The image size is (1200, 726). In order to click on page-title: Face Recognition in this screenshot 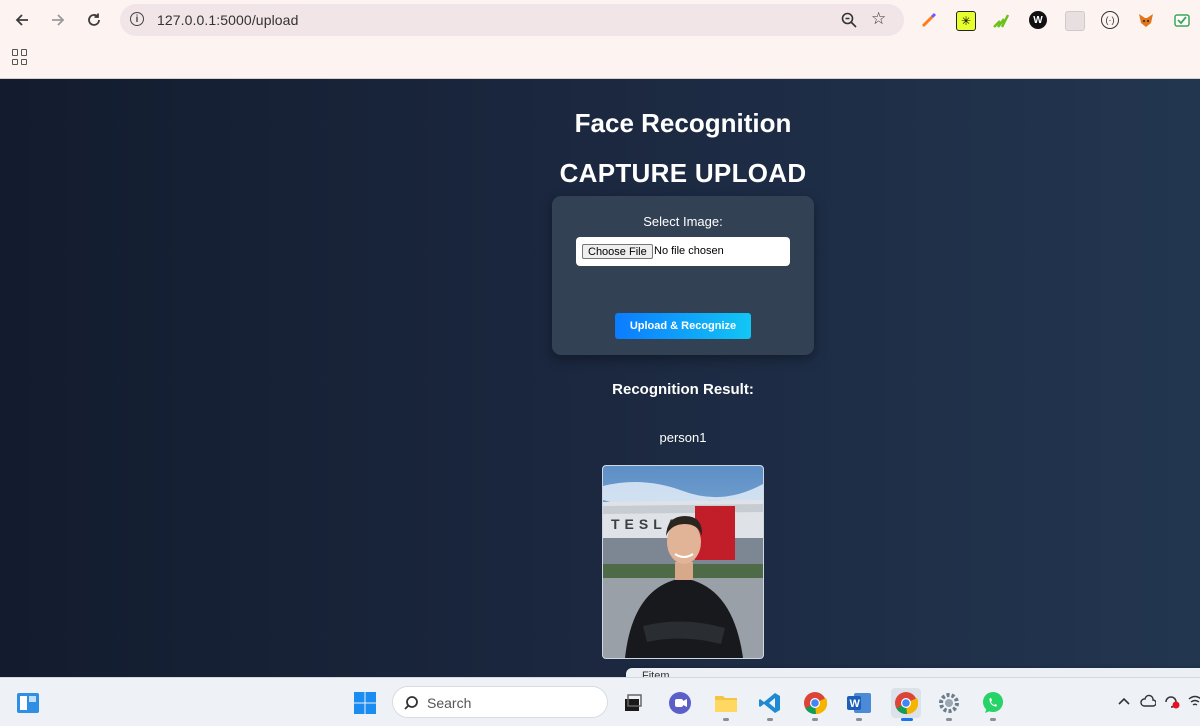, I will do `click(683, 123)`.